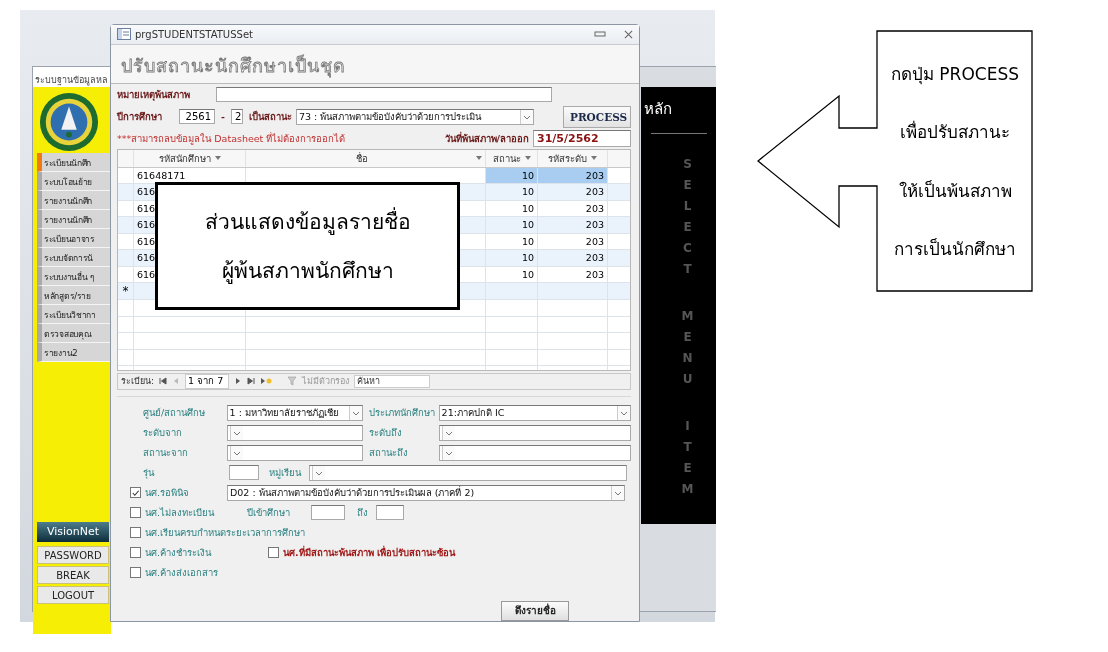 The height and width of the screenshot is (652, 1108). I want to click on field-label: เป็นสถานะ, so click(270, 117).